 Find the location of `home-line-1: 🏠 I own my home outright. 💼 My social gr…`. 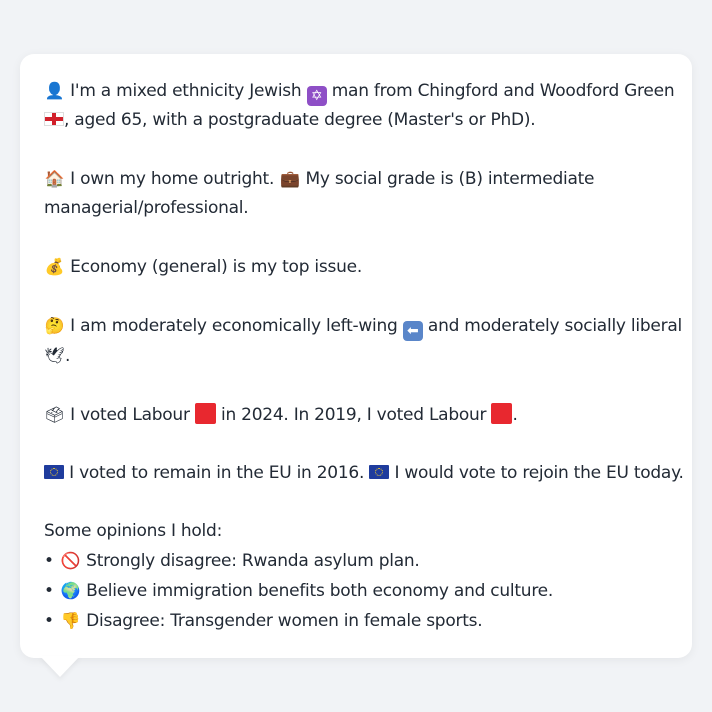

home-line-1: 🏠 I own my home outright. 💼 My social gr… is located at coordinates (358, 179).